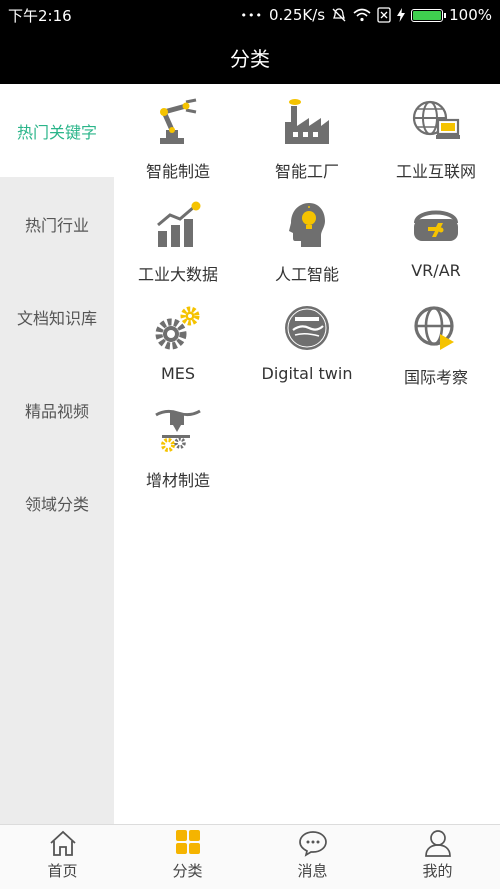 This screenshot has width=500, height=889. I want to click on page-header: 分类, so click(250, 57).